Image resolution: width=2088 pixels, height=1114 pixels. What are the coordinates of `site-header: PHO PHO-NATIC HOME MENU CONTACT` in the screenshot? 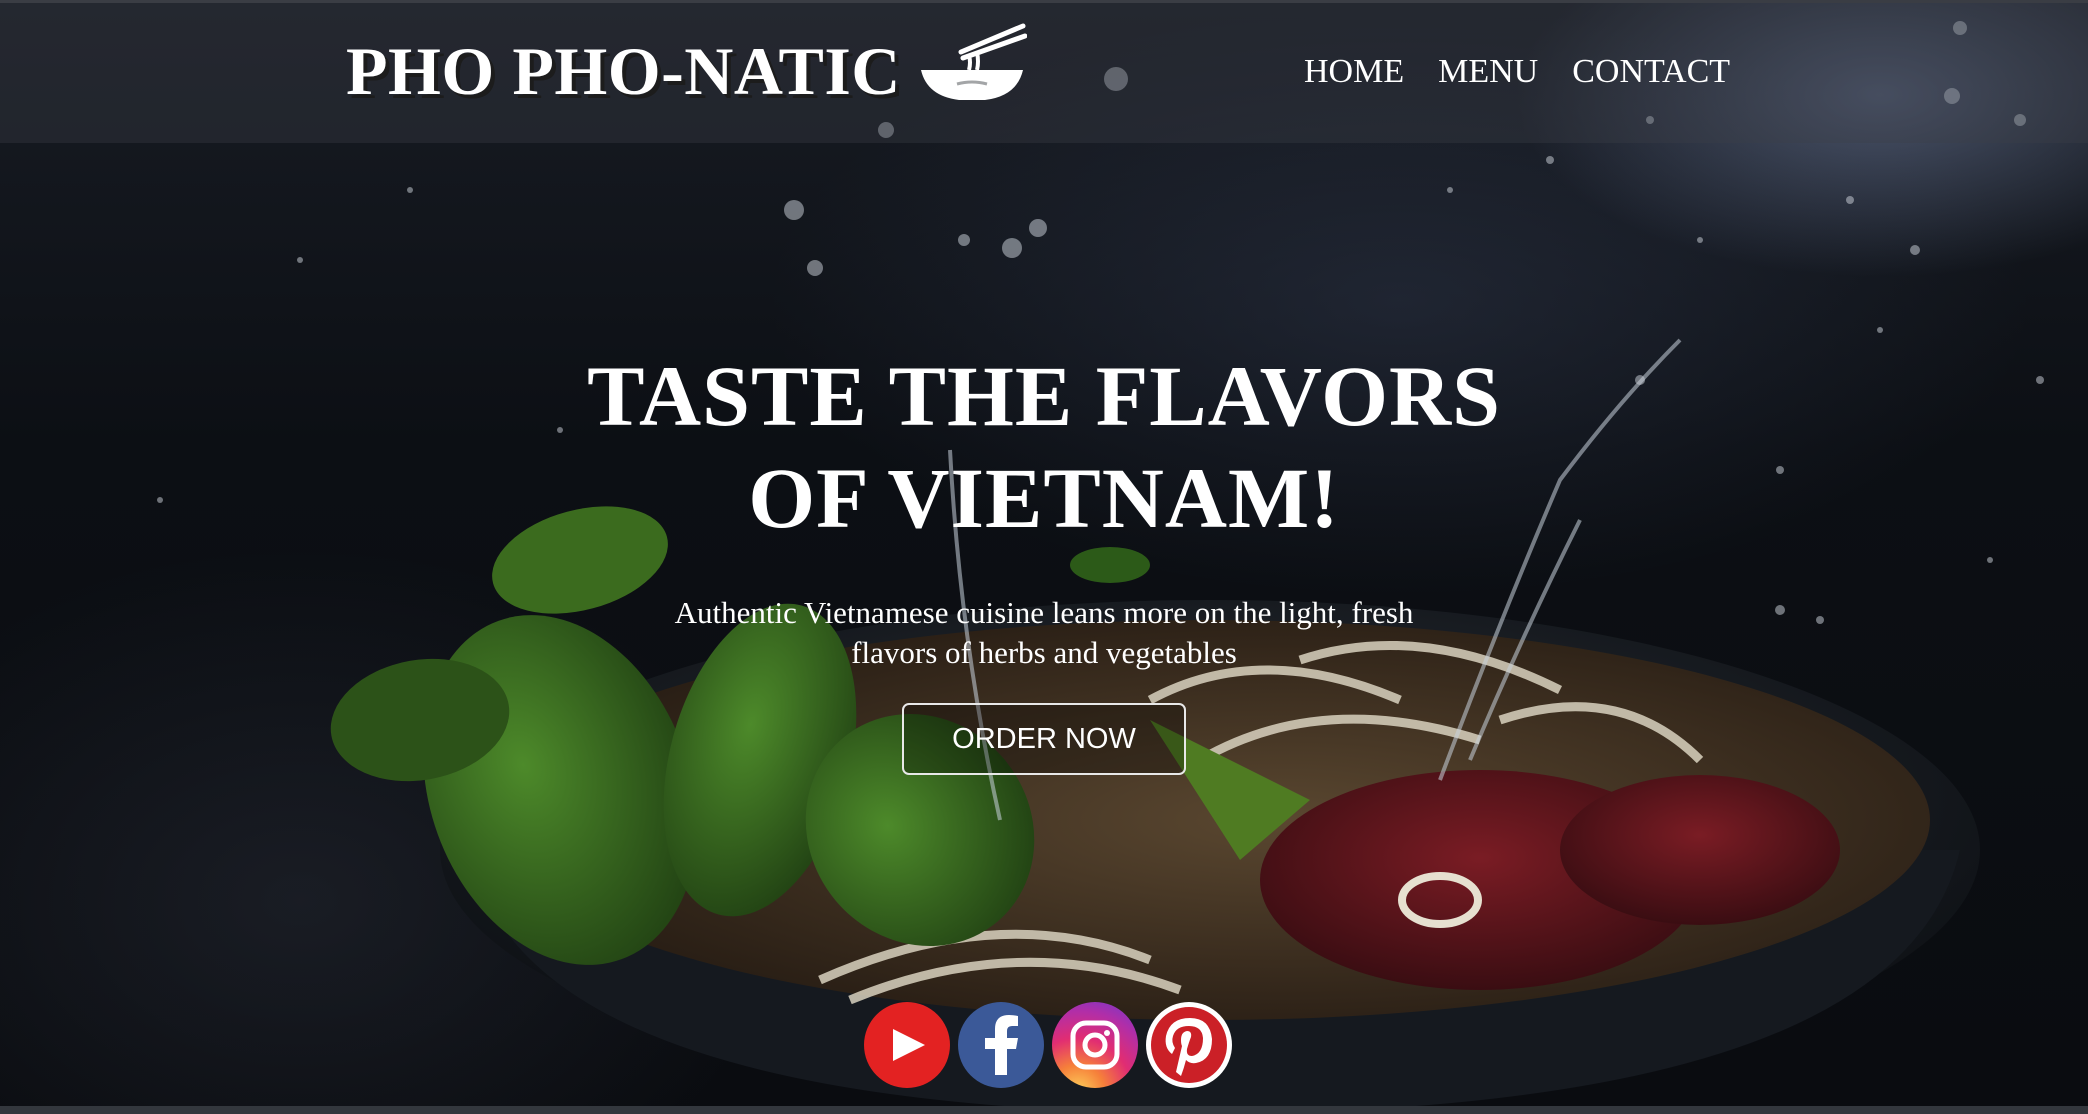 It's located at (1044, 71).